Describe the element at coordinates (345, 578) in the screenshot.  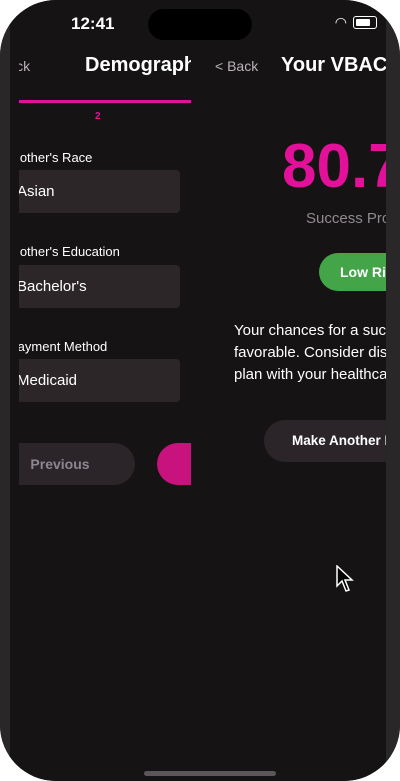
I see `mouse-cursor-icon` at that location.